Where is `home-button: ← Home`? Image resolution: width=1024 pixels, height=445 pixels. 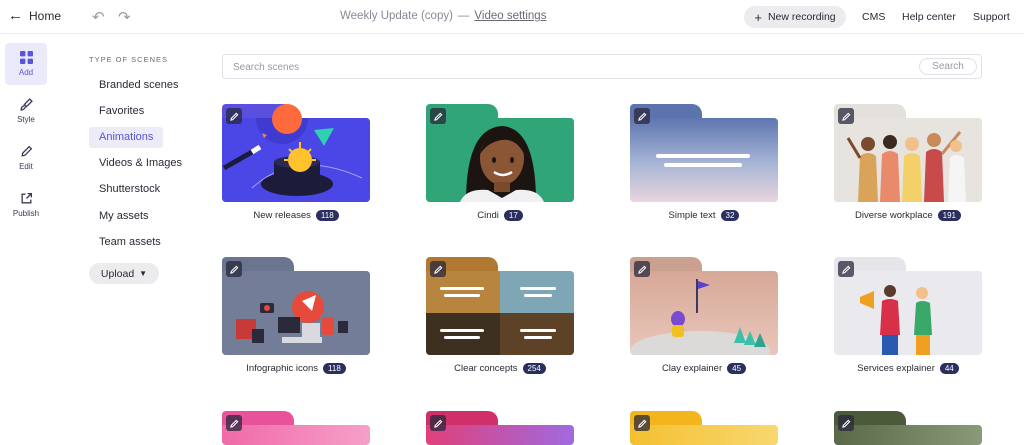 home-button: ← Home is located at coordinates (34, 15).